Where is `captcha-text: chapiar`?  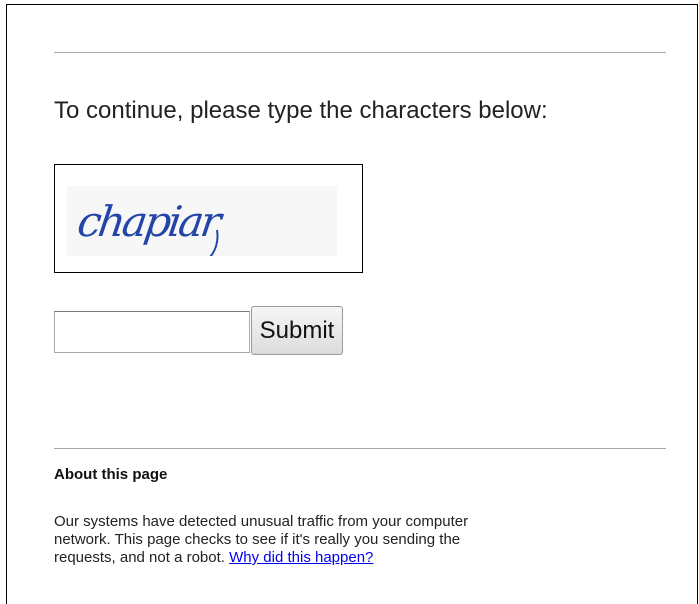 captcha-text: chapiar is located at coordinates (151, 221).